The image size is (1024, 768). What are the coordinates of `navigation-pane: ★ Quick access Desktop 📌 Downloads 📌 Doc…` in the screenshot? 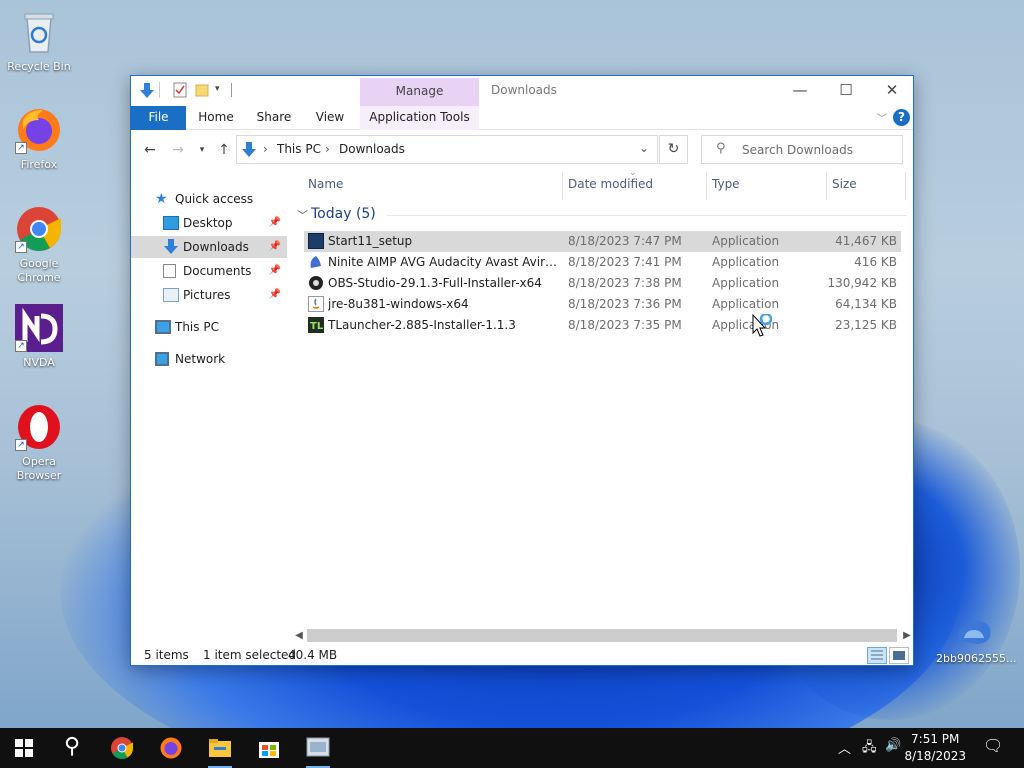 It's located at (211, 411).